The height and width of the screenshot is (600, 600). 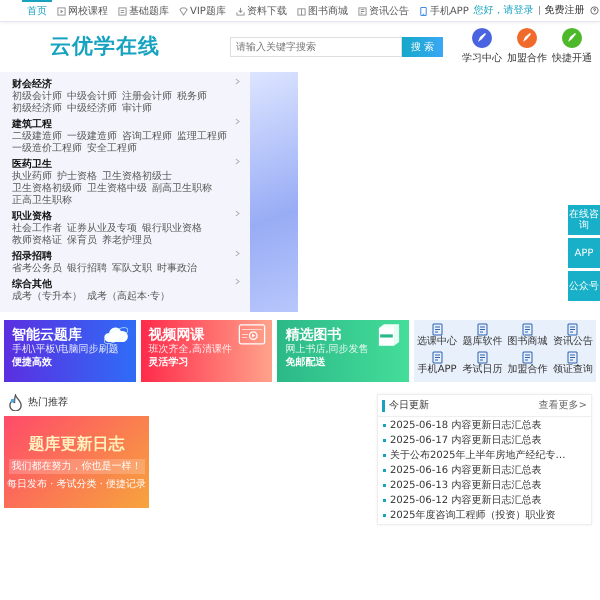 I want to click on shortcut-link: 学习中心, so click(x=482, y=58).